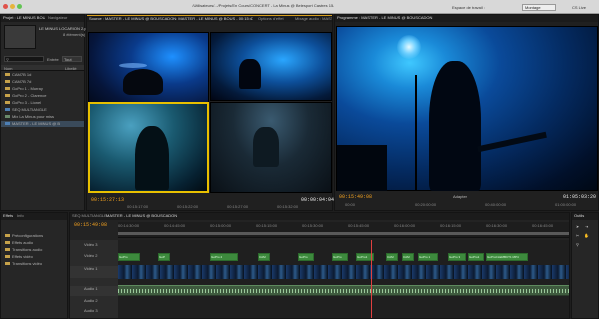  What do you see at coordinates (34, 257) in the screenshot?
I see `list-item: Effets vidéo` at bounding box center [34, 257].